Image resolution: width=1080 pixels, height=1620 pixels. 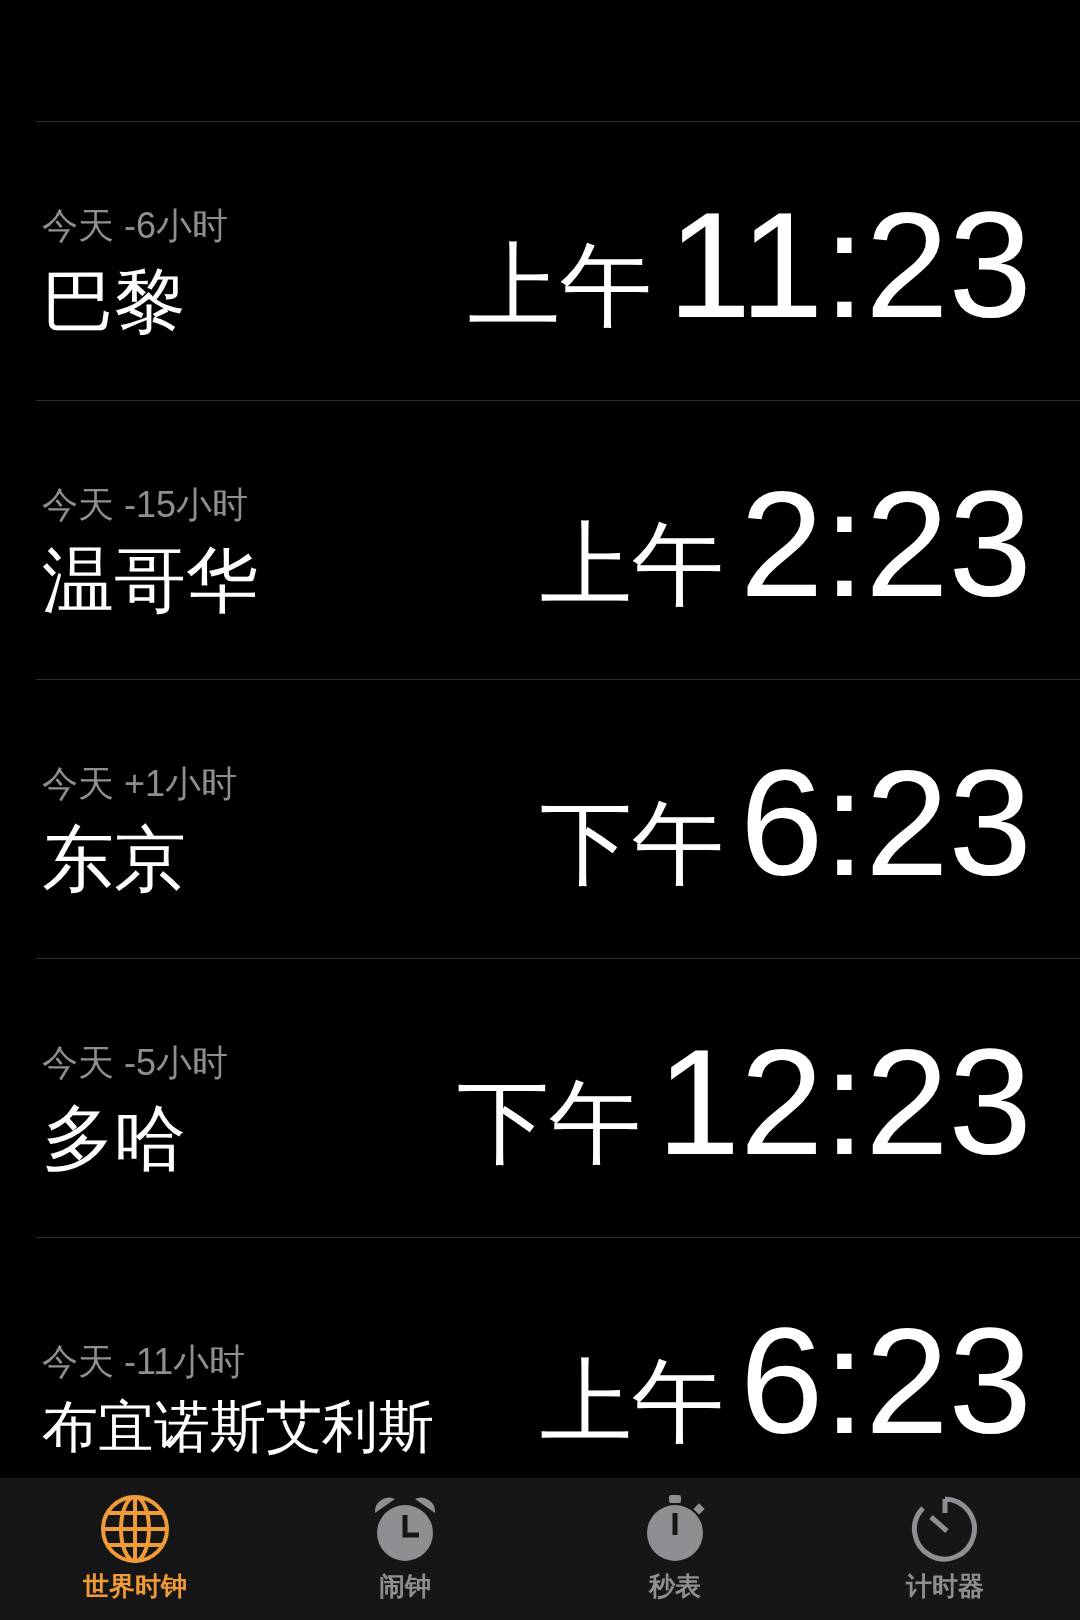 What do you see at coordinates (135, 1528) in the screenshot?
I see `globe-icon` at bounding box center [135, 1528].